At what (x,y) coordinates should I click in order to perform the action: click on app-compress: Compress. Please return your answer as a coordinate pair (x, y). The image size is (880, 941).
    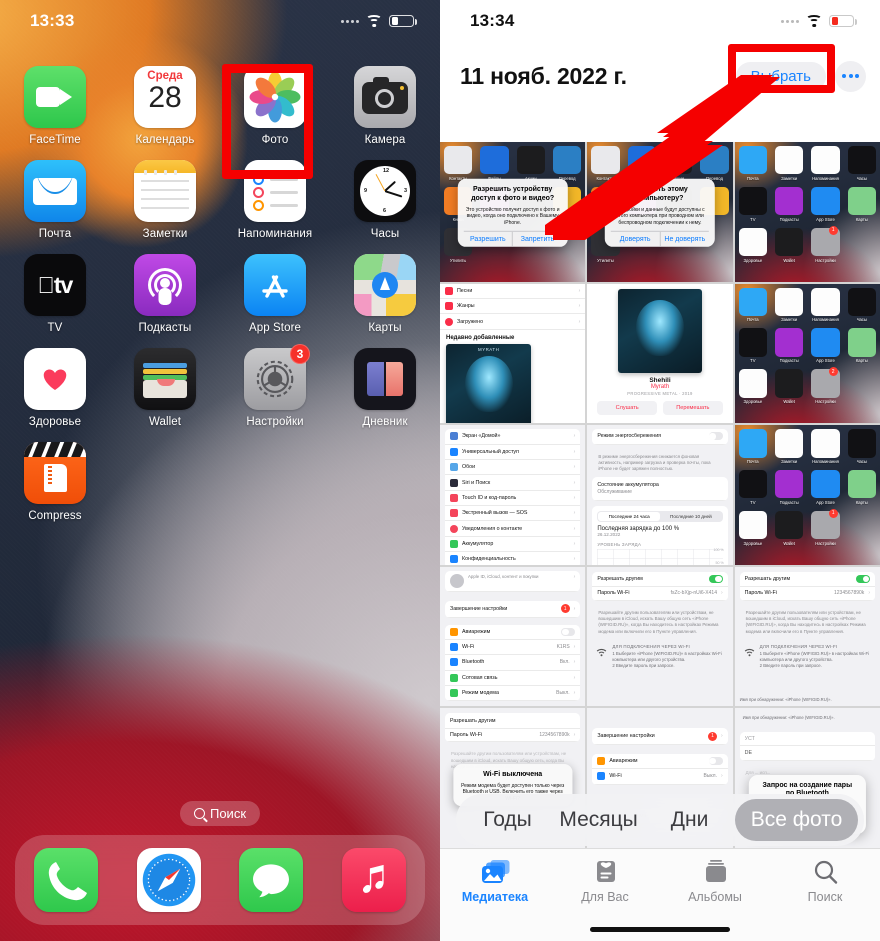
    Looking at the image, I should click on (55, 475).